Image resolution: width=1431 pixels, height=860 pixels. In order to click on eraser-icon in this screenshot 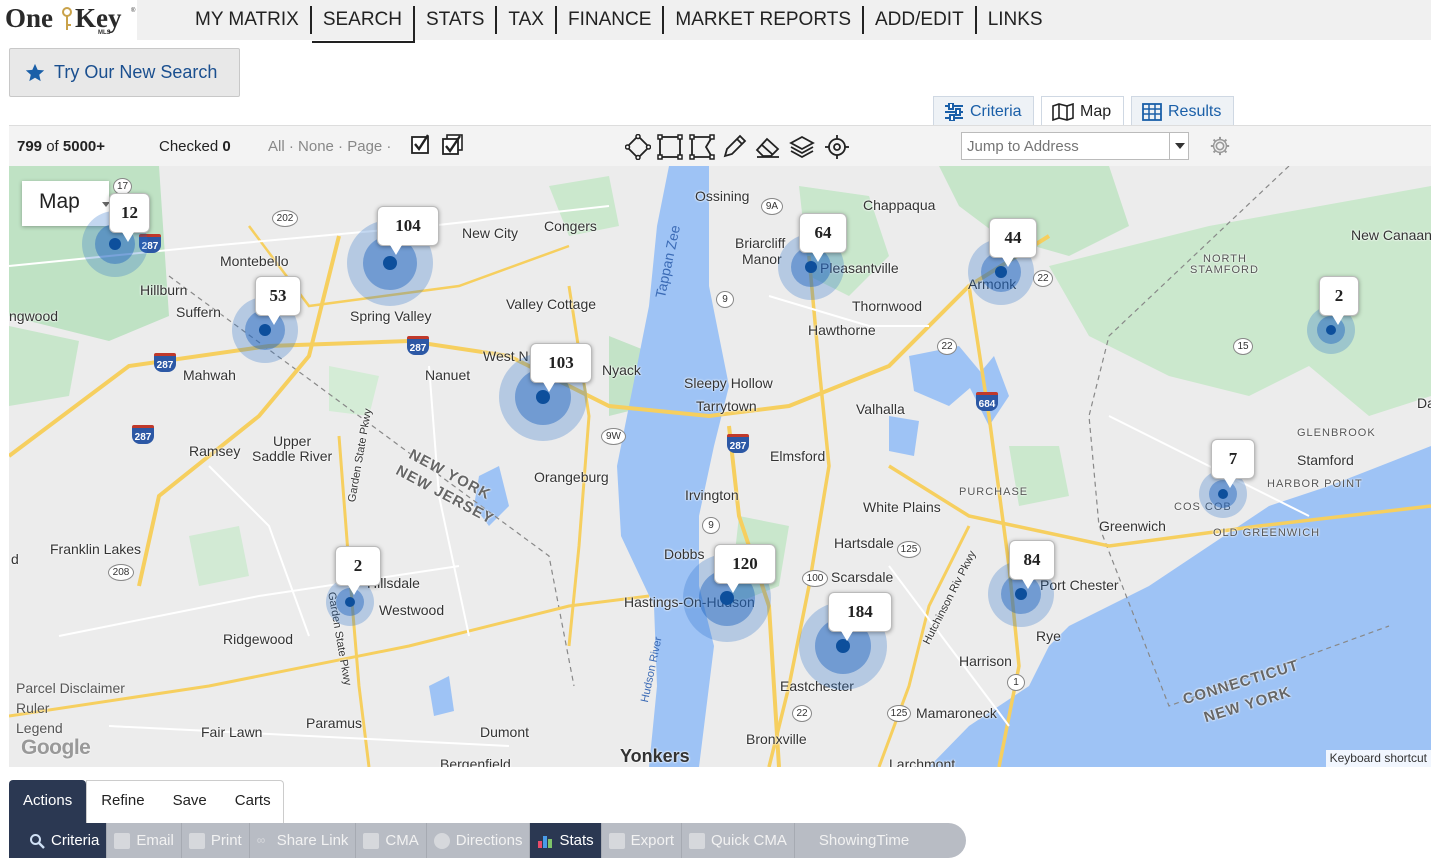, I will do `click(768, 147)`.